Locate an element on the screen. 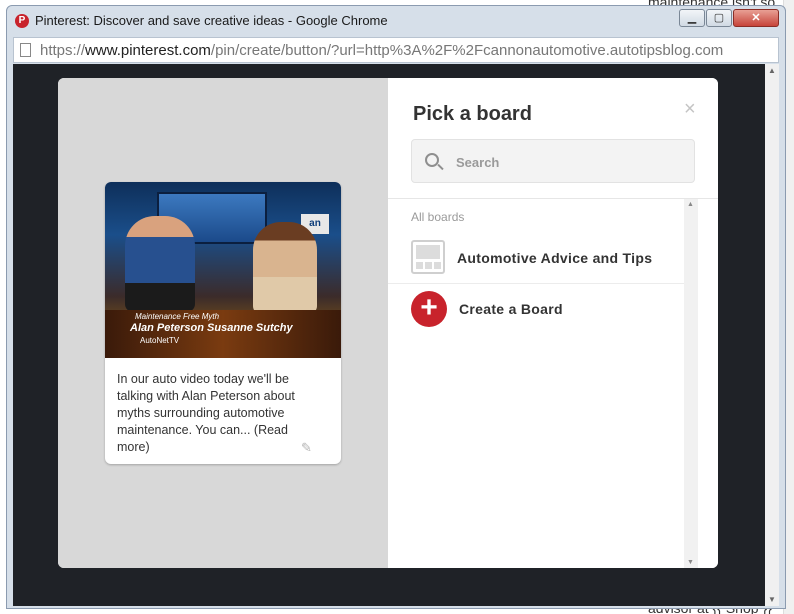 The width and height of the screenshot is (794, 614). page-scrollbar: ▲ ▼ is located at coordinates (772, 335).